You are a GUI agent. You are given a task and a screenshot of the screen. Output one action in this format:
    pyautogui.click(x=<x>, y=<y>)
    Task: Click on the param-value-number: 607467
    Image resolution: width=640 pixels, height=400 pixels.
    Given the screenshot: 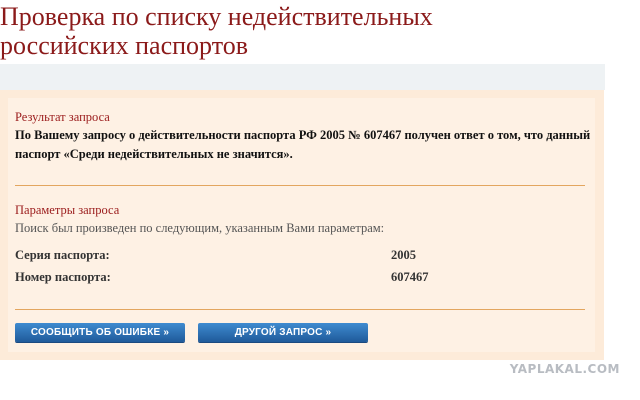 What is the action you would take?
    pyautogui.click(x=410, y=277)
    